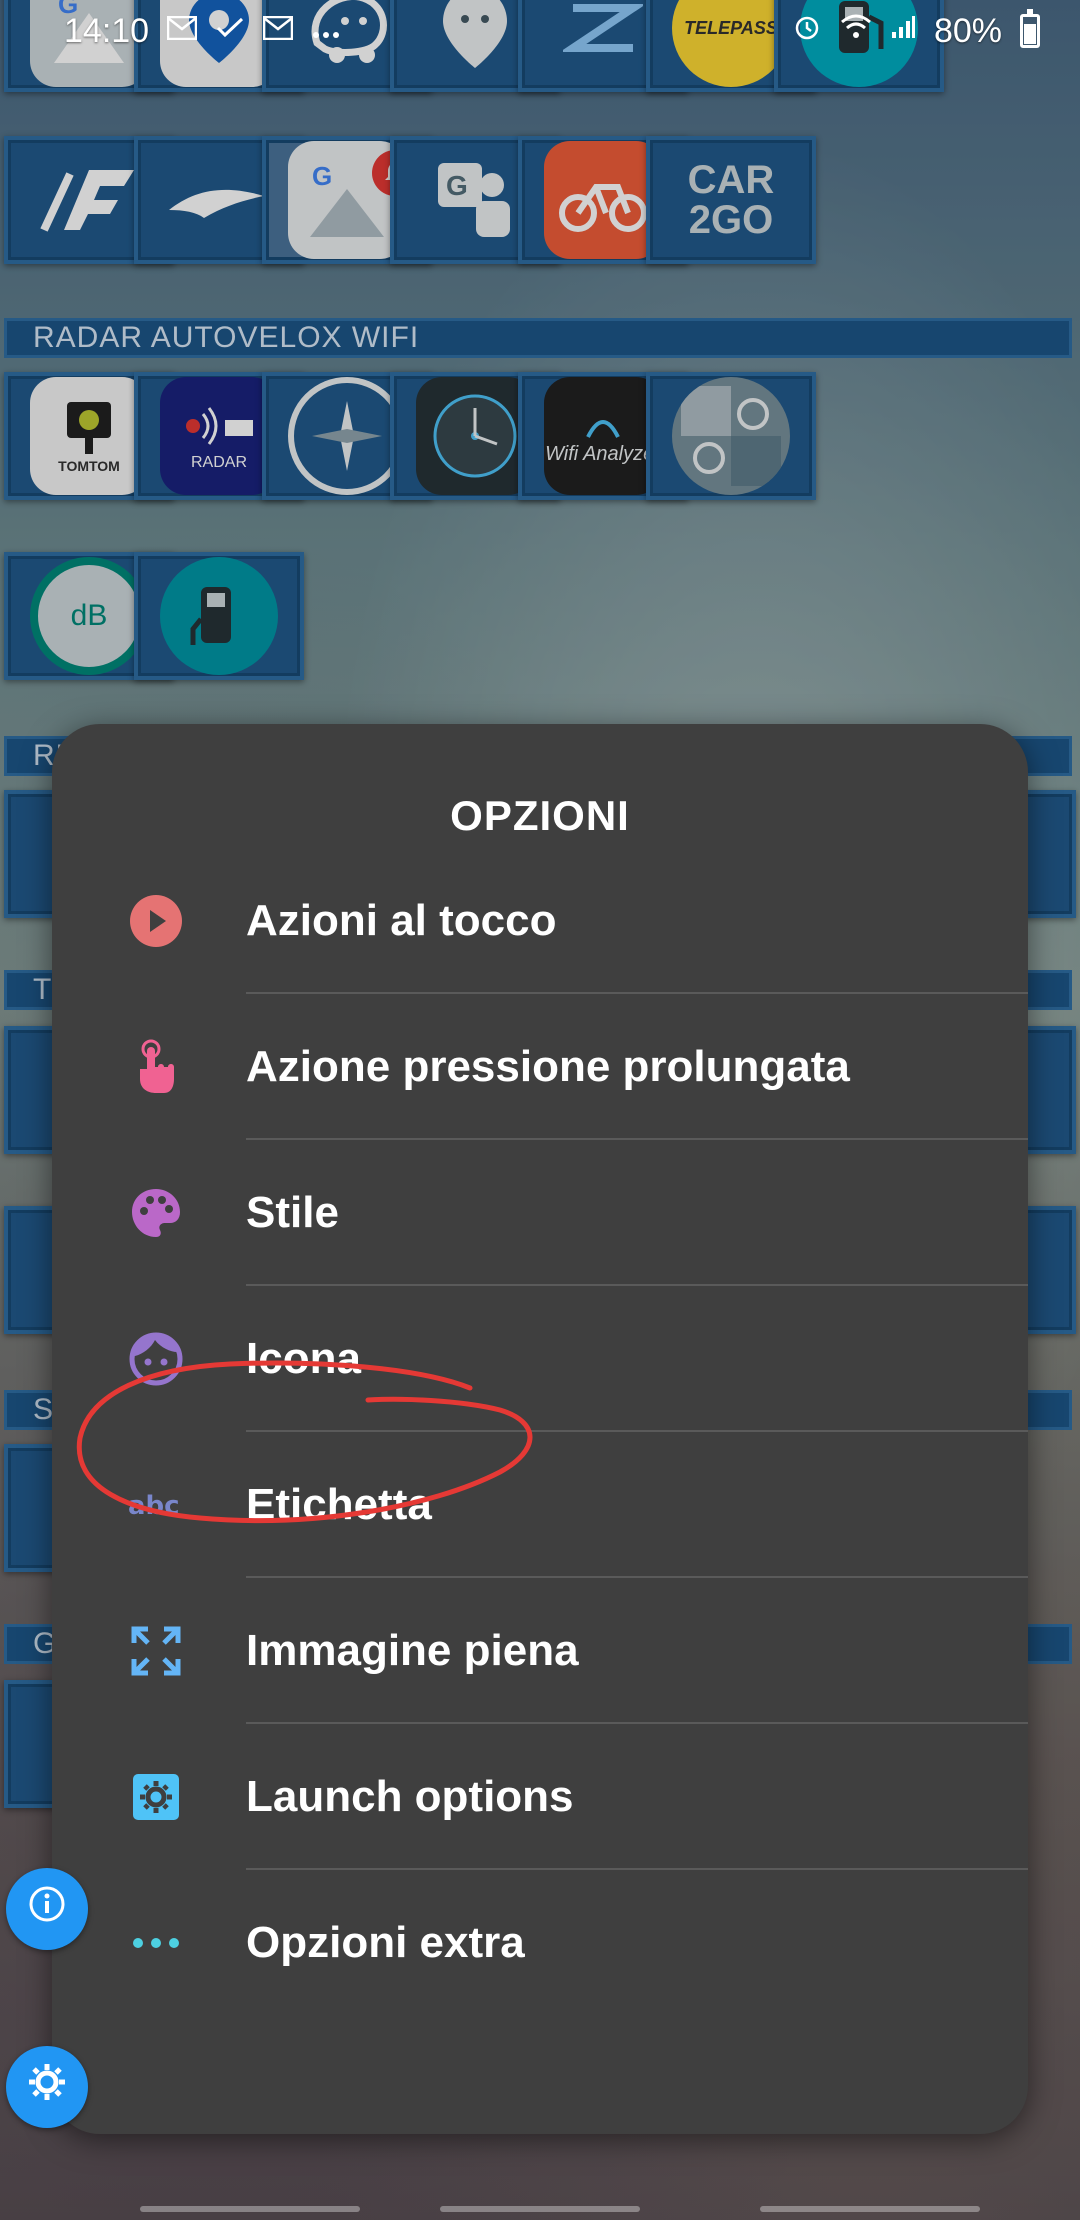 The image size is (1080, 2220). I want to click on gmail-icon, so click(182, 31).